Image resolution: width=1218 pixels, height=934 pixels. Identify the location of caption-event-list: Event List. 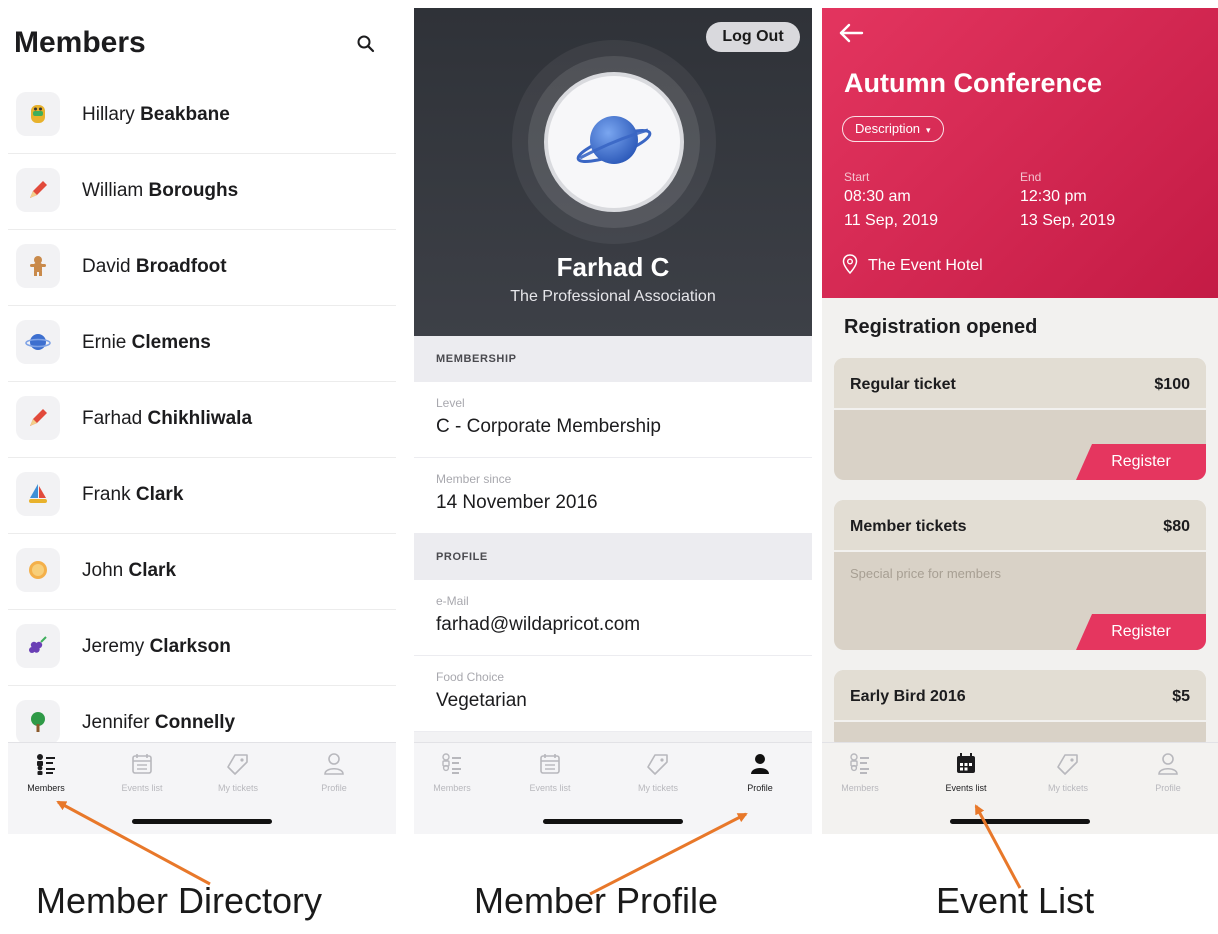
(1015, 900).